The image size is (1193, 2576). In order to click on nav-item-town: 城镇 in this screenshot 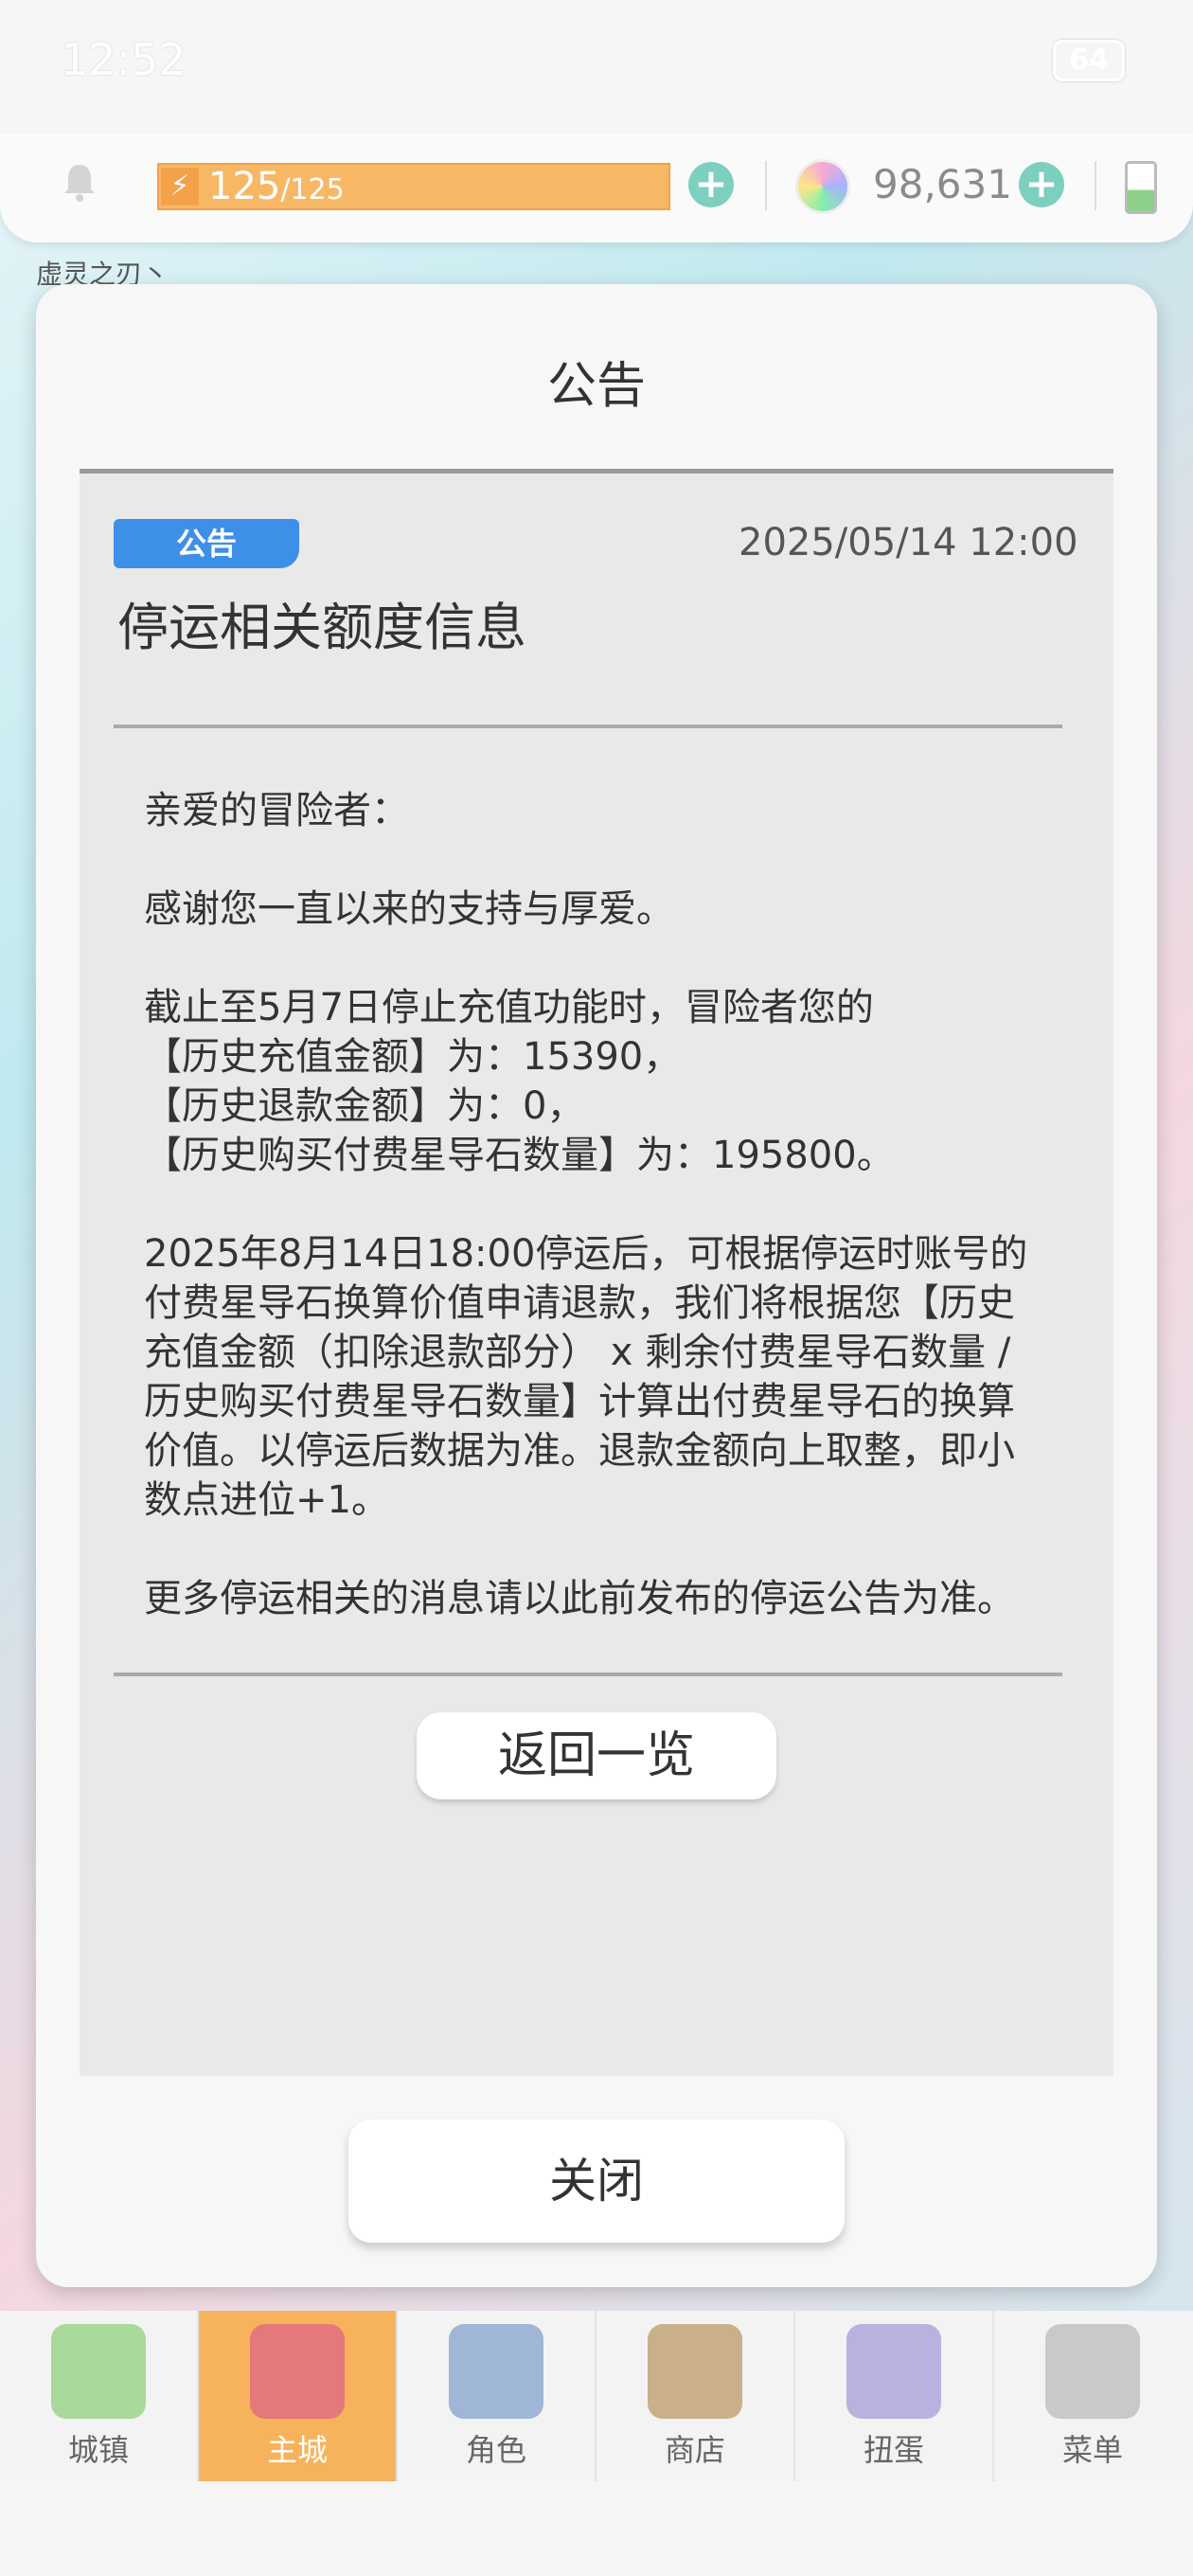, I will do `click(99, 2396)`.